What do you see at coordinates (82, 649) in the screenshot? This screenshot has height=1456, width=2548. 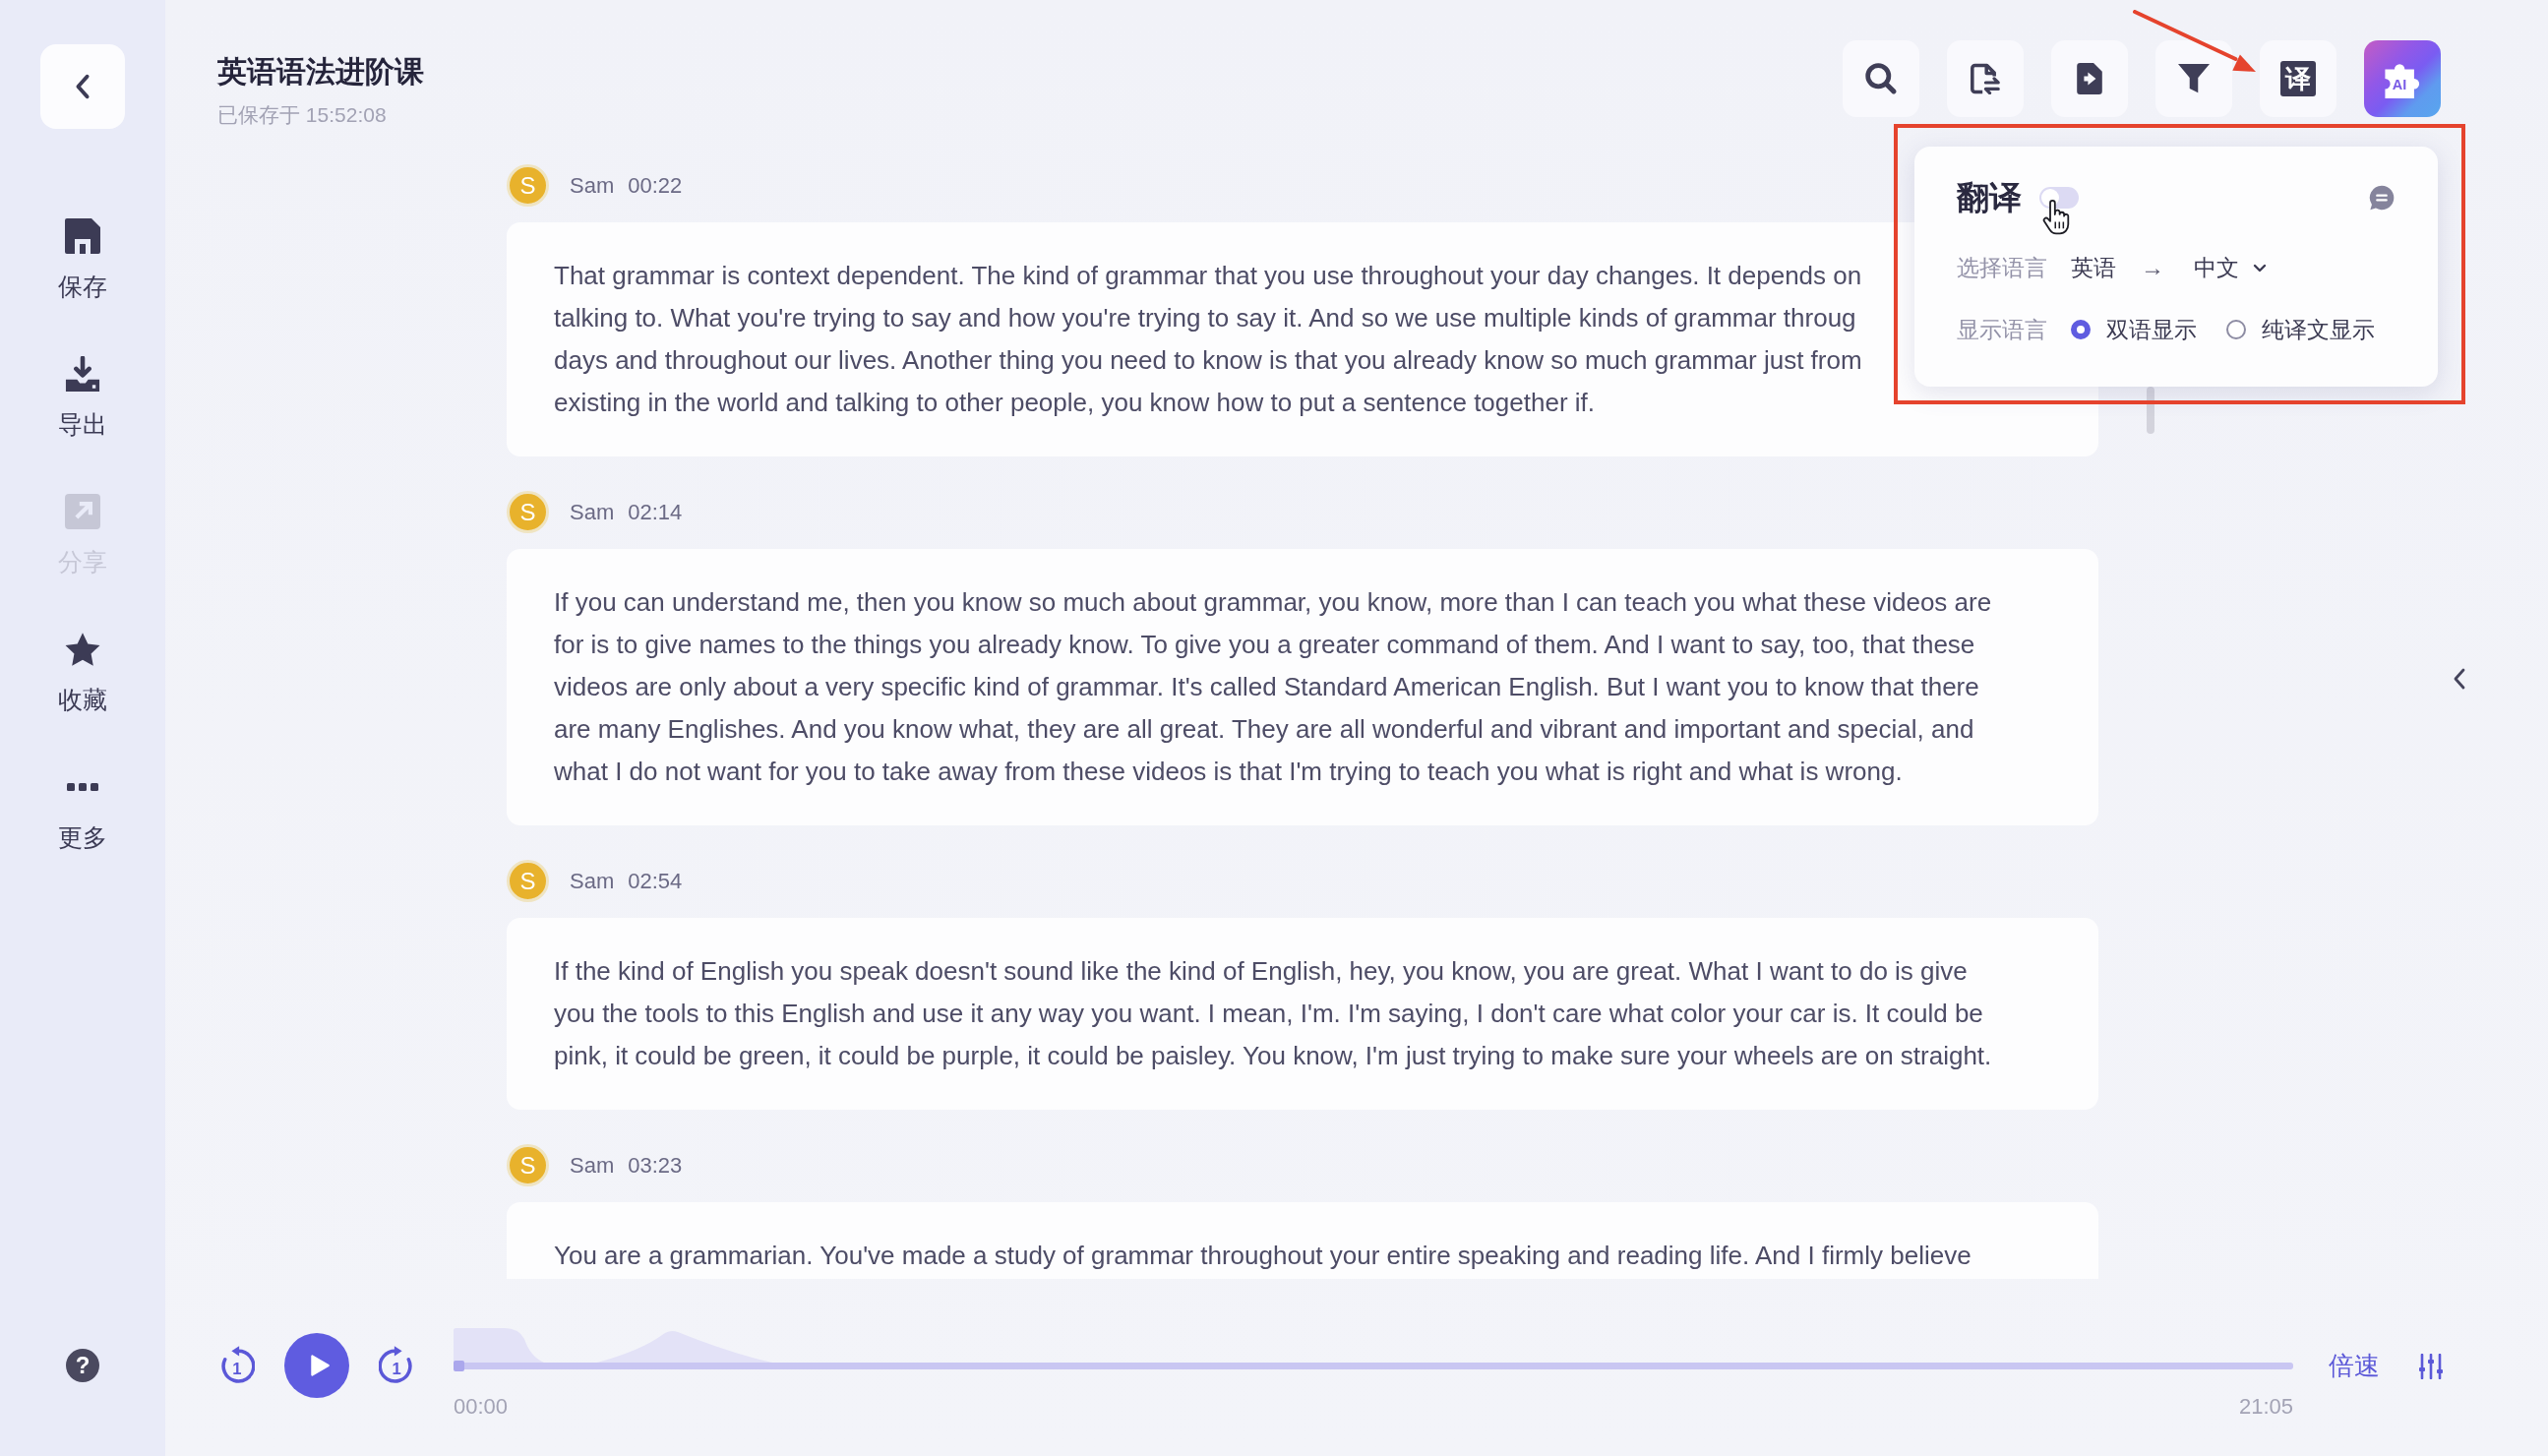 I see `star-icon` at bounding box center [82, 649].